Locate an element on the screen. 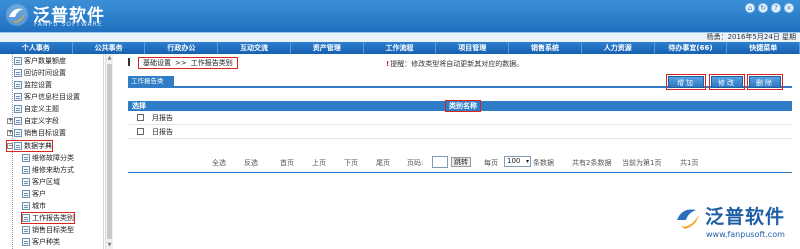  scrollbar-thumb is located at coordinates (109, 151).